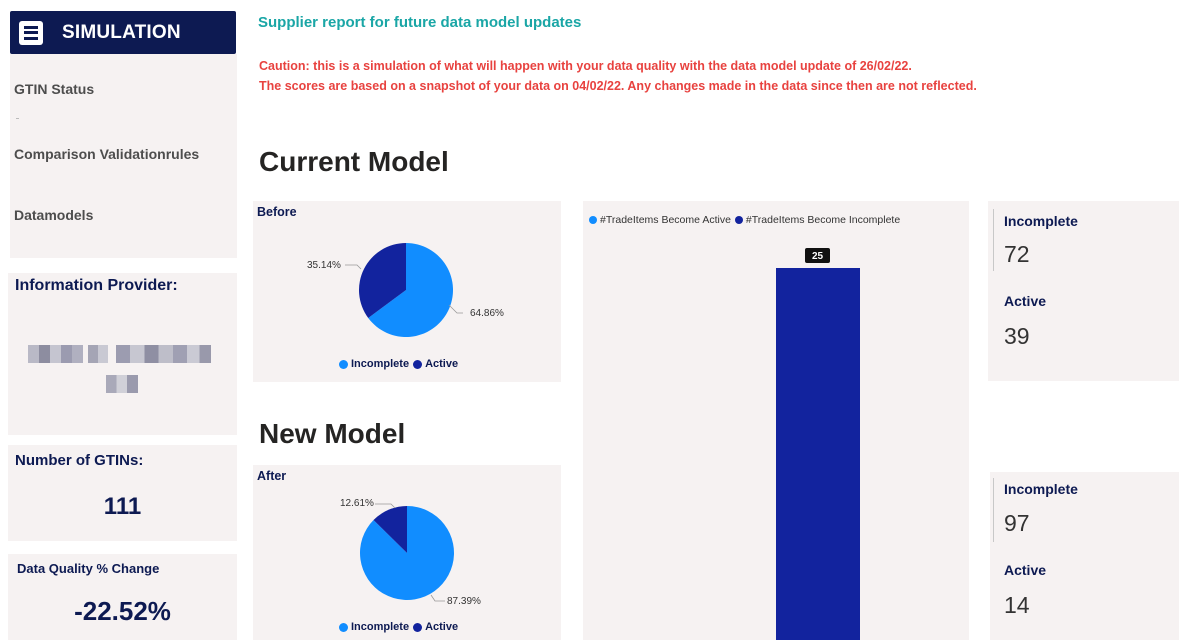 The height and width of the screenshot is (640, 1179). I want to click on nav-header: SIMULATION, so click(123, 32).